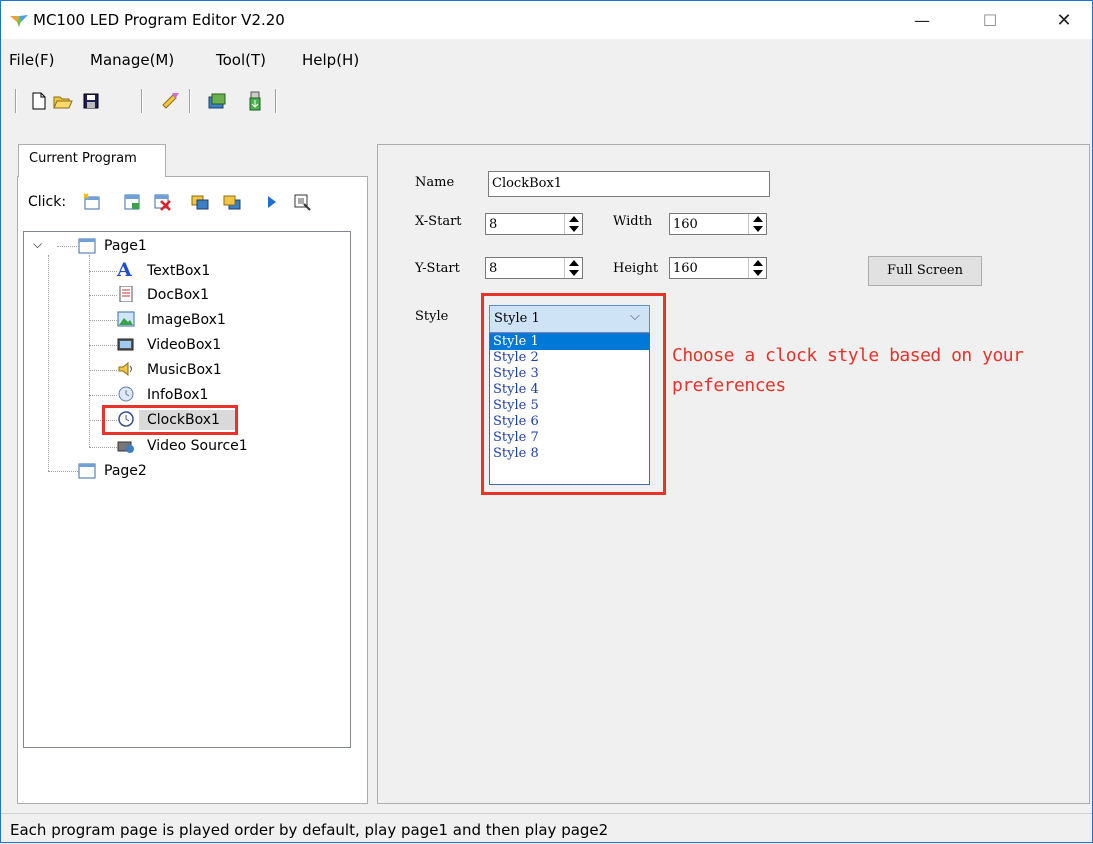  What do you see at coordinates (178, 295) in the screenshot?
I see `tree-item-docbox: DocBox1` at bounding box center [178, 295].